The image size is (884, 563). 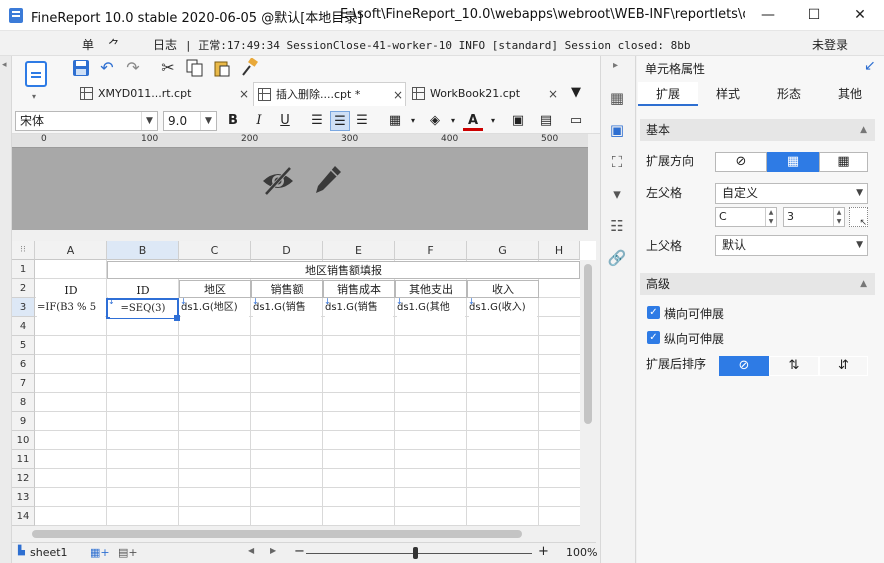 What do you see at coordinates (793, 162) in the screenshot?
I see `expand-vertical-button: ▦` at bounding box center [793, 162].